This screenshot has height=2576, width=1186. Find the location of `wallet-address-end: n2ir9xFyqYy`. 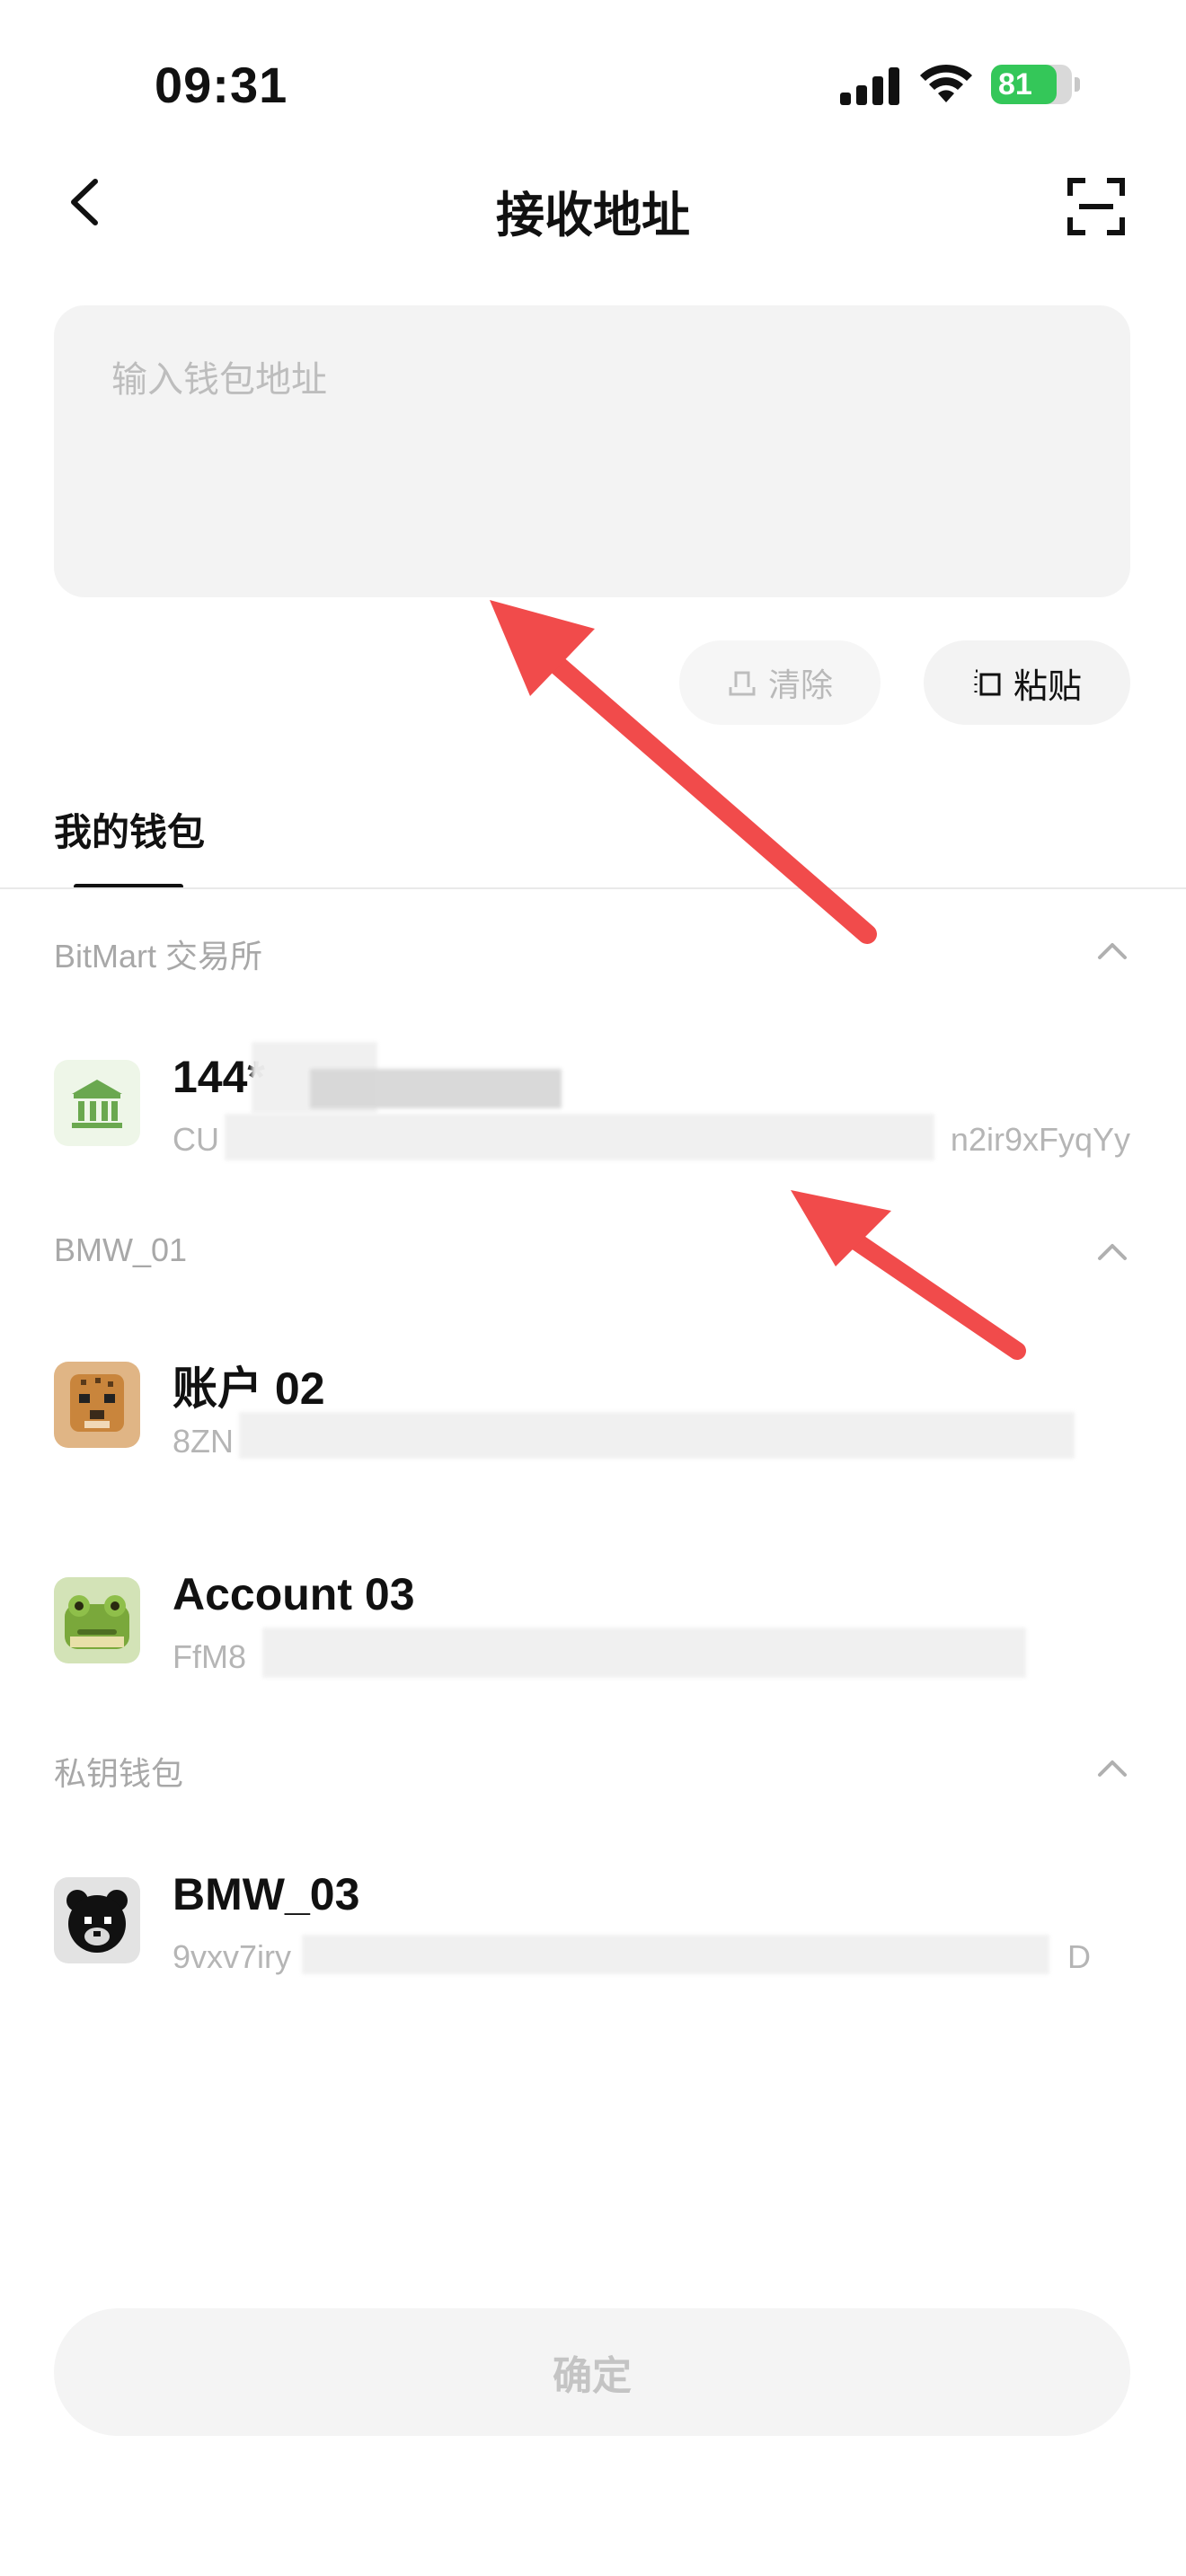

wallet-address-end: n2ir9xFyqYy is located at coordinates (1040, 1139).